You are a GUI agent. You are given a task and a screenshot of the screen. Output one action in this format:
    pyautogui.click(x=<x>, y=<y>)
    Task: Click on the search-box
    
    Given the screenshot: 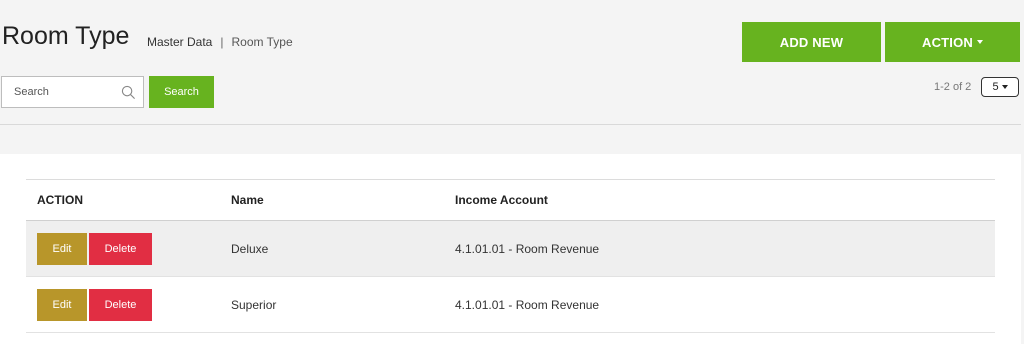 What is the action you would take?
    pyautogui.click(x=72, y=92)
    